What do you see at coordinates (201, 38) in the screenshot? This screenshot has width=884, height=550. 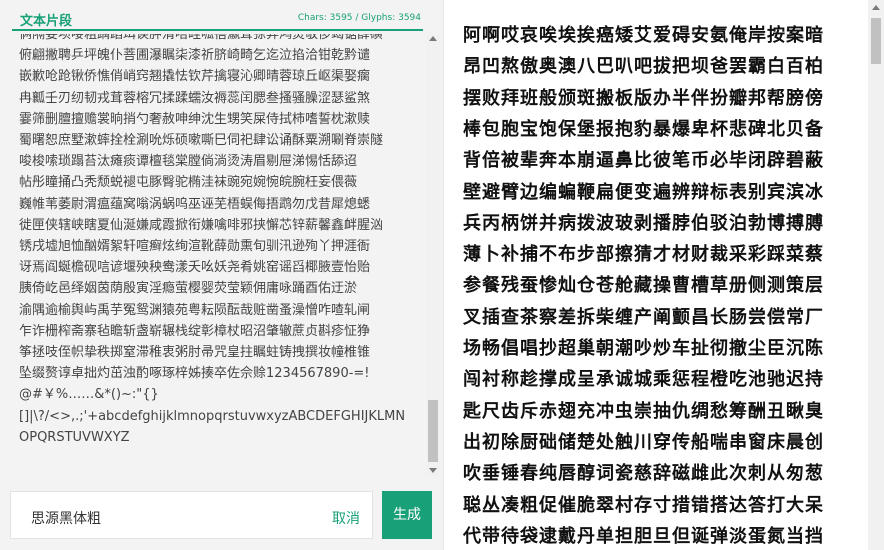 I see `text-line: 俩隔娄坝喽粗踽蹈珥诶胛渭唔畦呱蓓瀛茸弶弊鸿熨敬侈竭锯薛磺` at bounding box center [201, 38].